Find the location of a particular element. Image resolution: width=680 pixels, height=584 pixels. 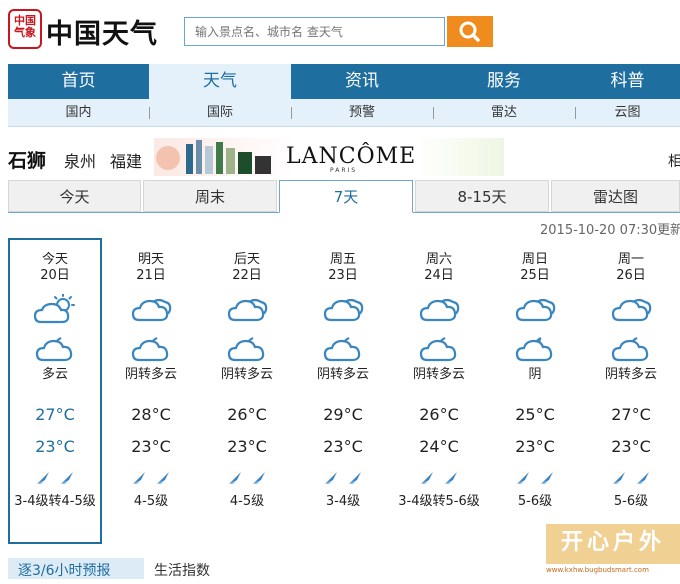

search-input is located at coordinates (314, 31).